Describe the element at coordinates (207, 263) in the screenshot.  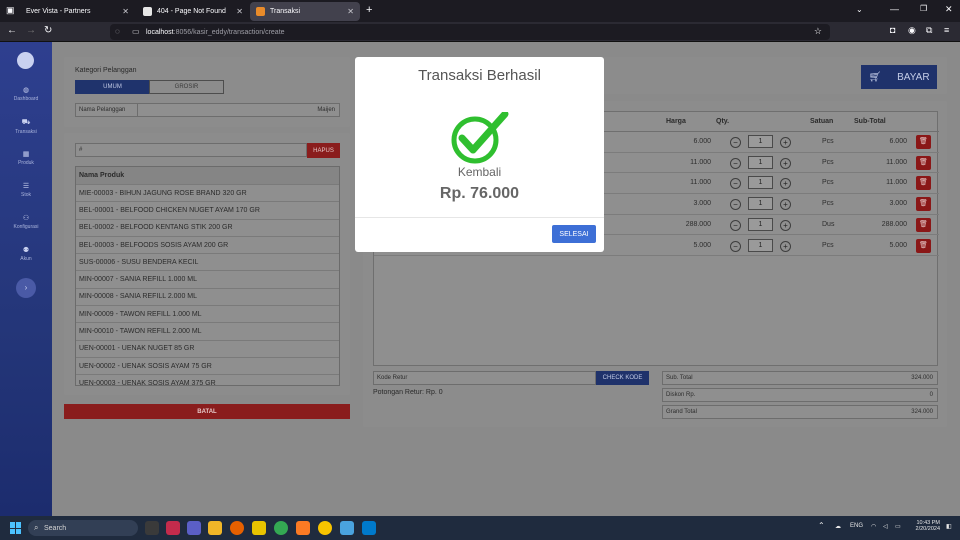
I see `list-item: SUS-00006 - SUSU BENDERA KECIL` at that location.